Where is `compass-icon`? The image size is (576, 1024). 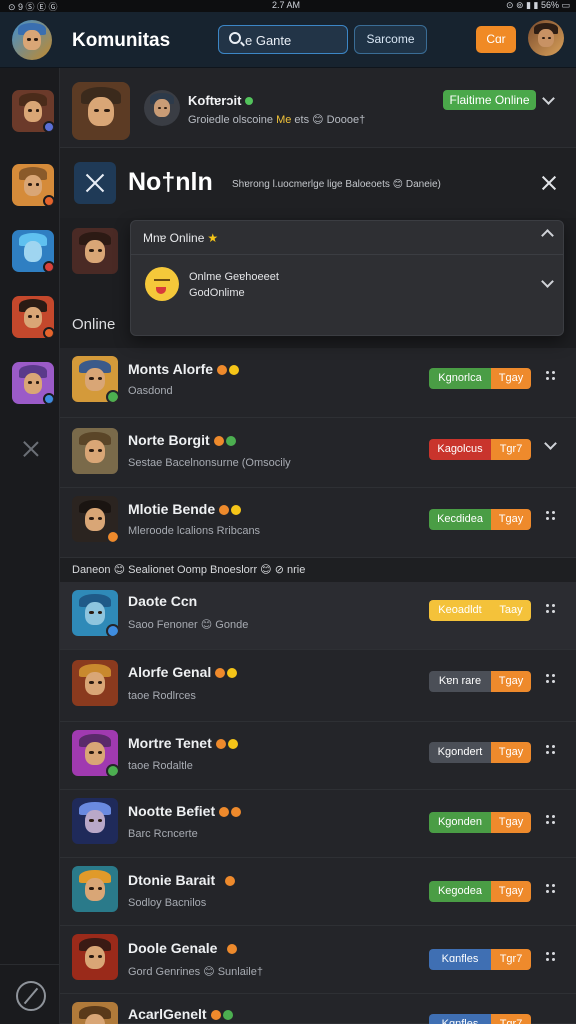 compass-icon is located at coordinates (31, 996).